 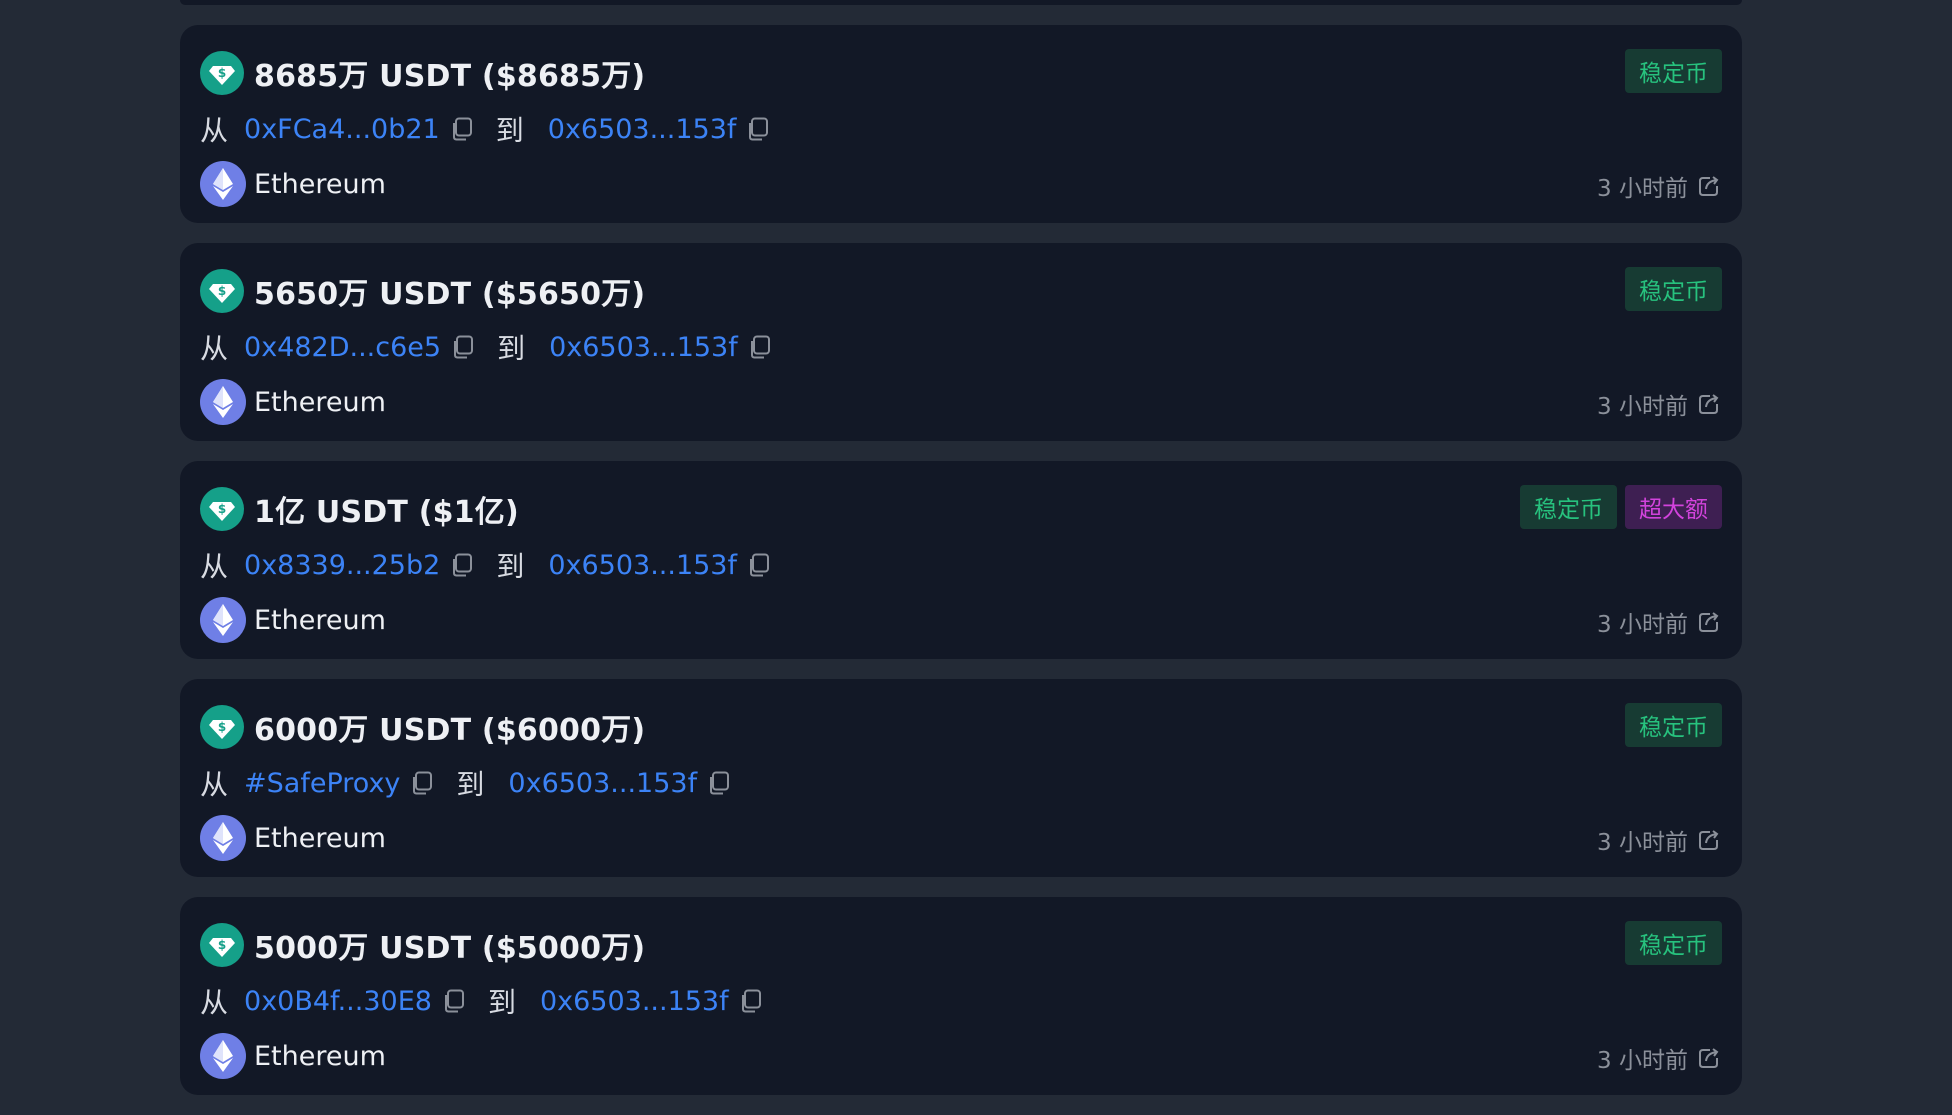 I want to click on transfer-amount-title: 6000万 USDT ($6000万), so click(x=450, y=730).